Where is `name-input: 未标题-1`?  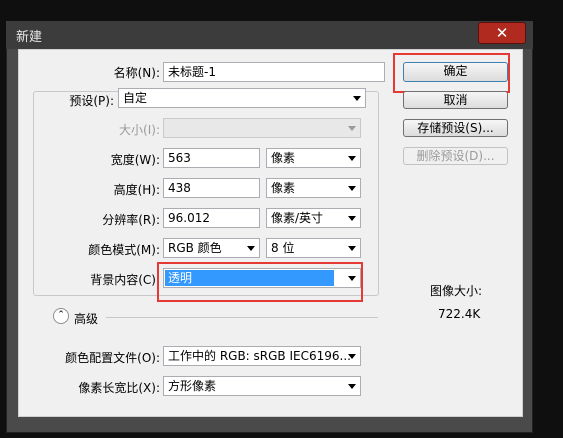 name-input: 未标题-1 is located at coordinates (274, 72).